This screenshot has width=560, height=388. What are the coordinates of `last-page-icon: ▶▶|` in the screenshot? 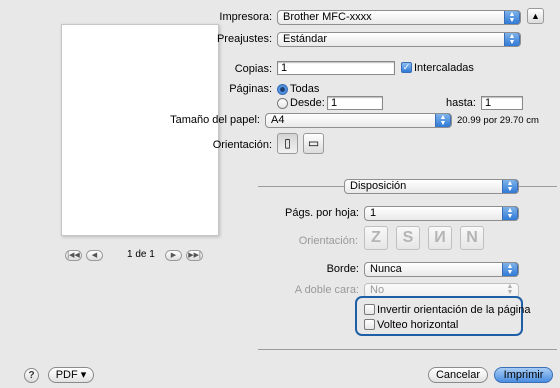 It's located at (194, 255).